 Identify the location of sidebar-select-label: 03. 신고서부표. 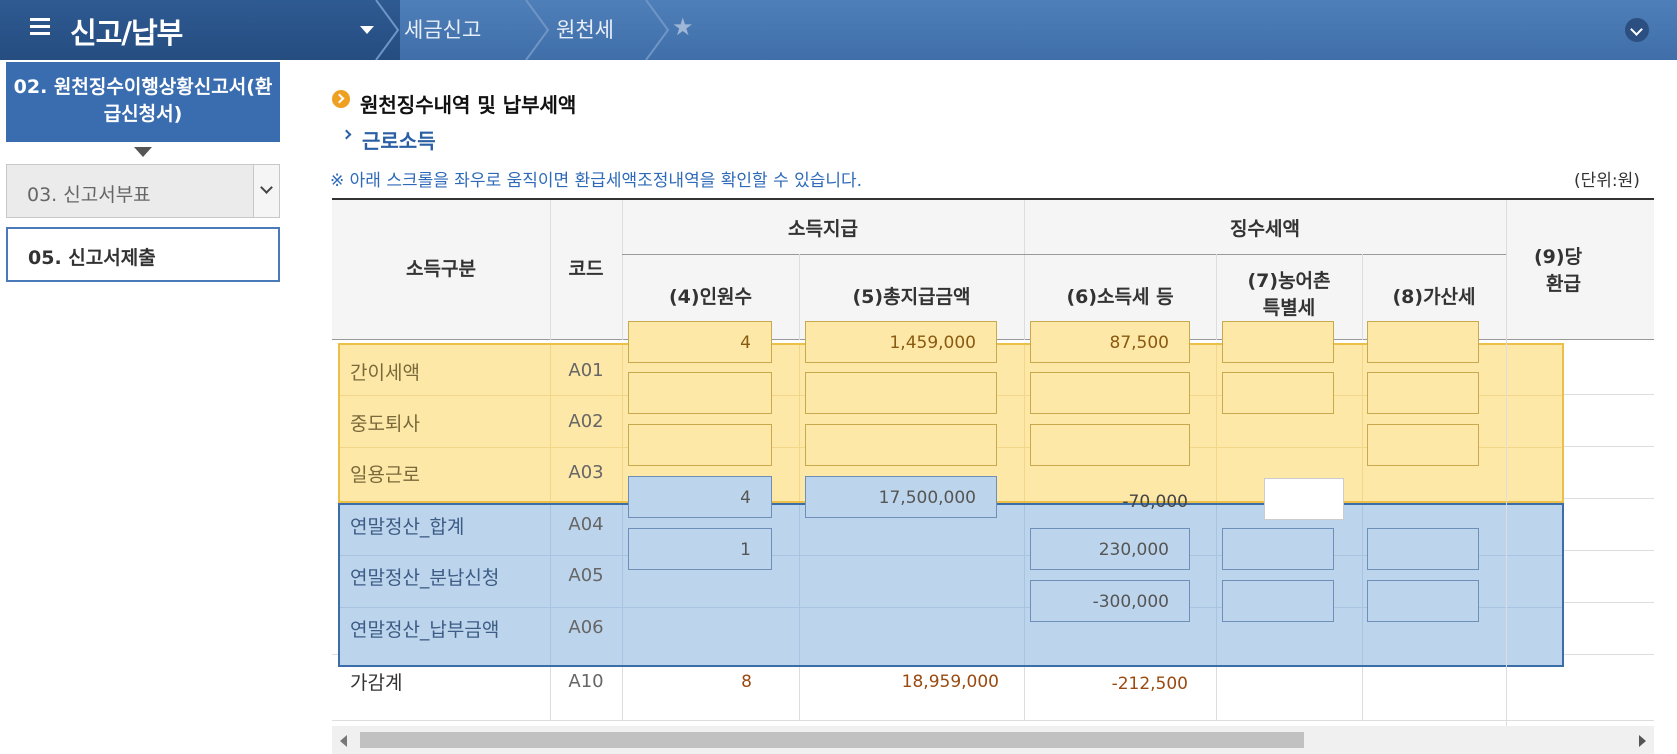
(89, 193).